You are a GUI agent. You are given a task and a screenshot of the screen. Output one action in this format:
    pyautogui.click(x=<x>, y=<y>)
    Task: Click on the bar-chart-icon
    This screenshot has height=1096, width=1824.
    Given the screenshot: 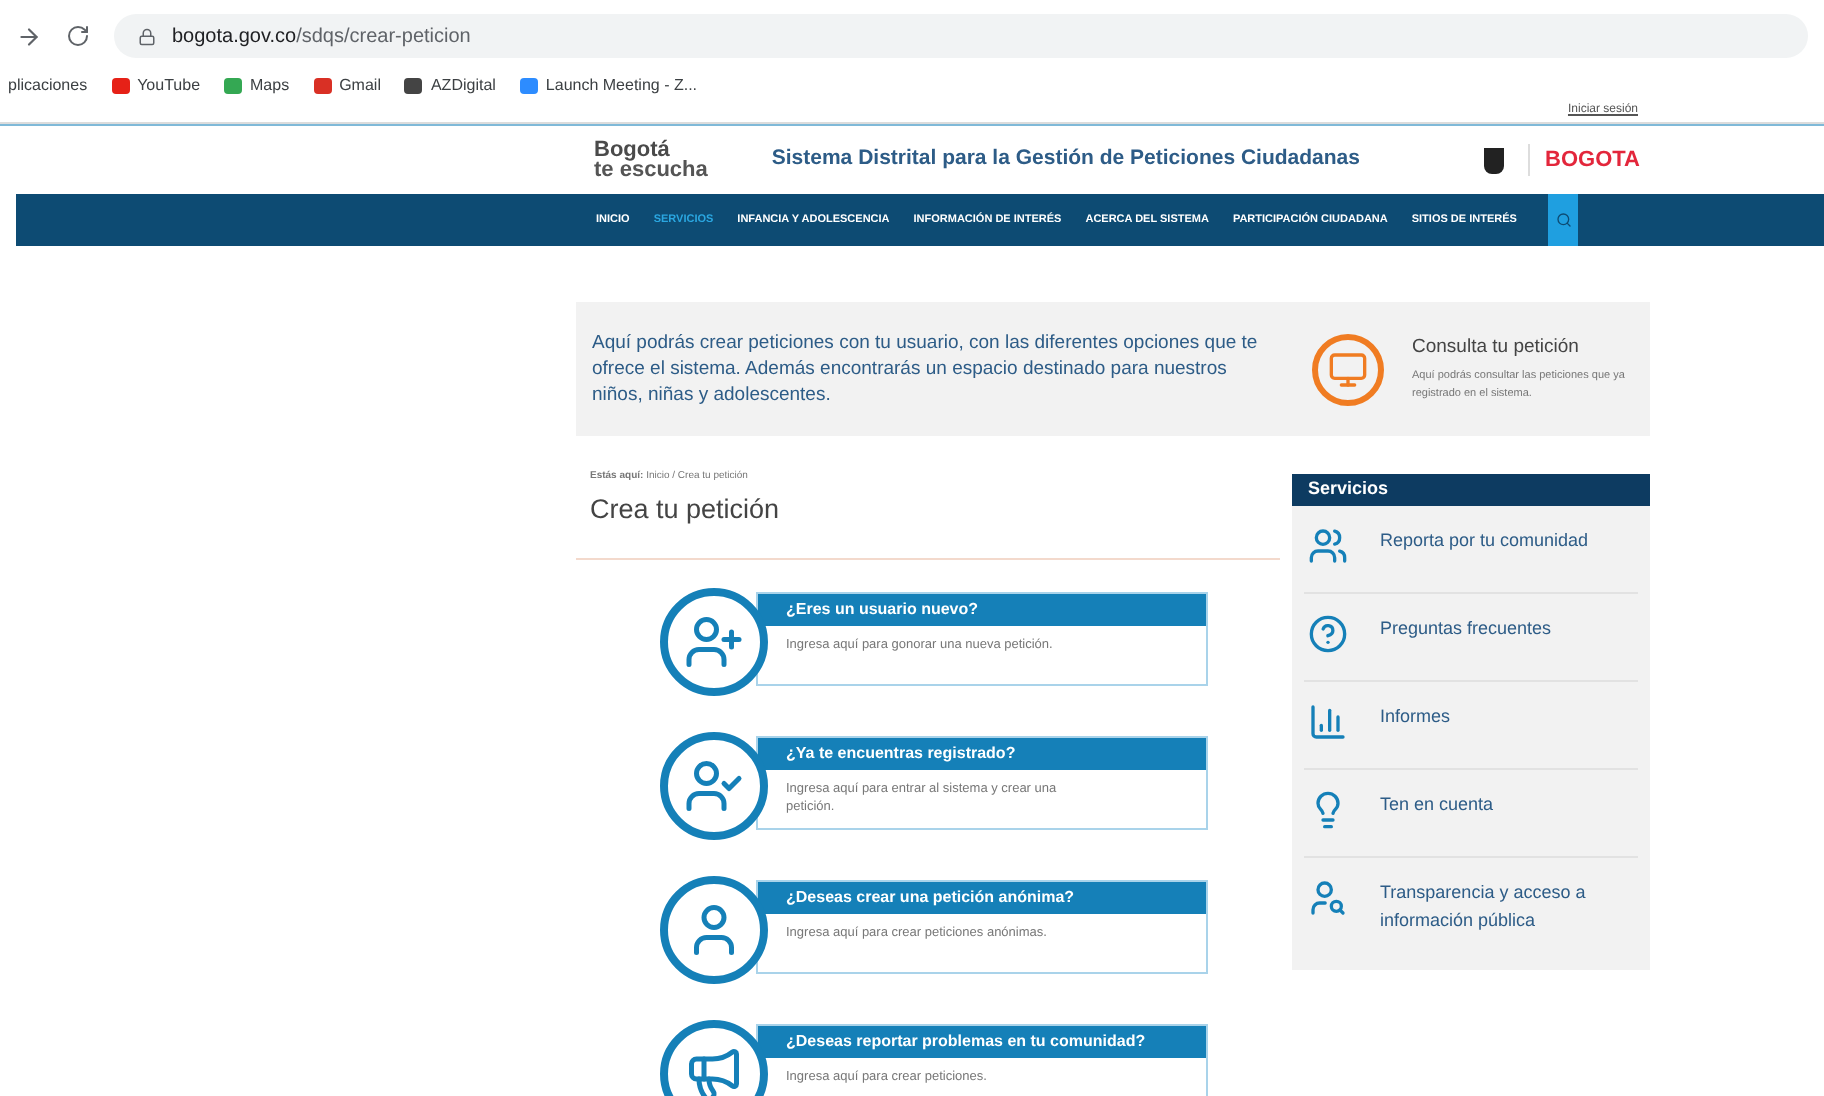 What is the action you would take?
    pyautogui.click(x=1328, y=722)
    